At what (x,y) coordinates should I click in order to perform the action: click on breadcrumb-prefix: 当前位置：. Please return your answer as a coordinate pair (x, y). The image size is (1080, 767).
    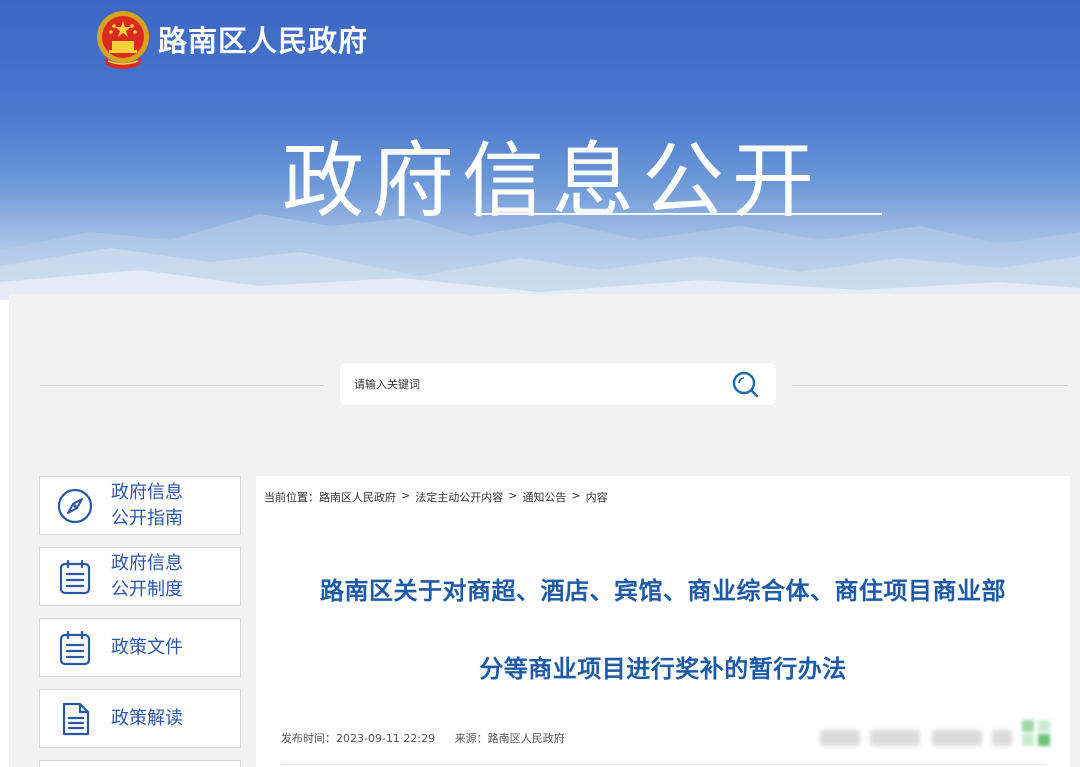
    Looking at the image, I should click on (291, 497).